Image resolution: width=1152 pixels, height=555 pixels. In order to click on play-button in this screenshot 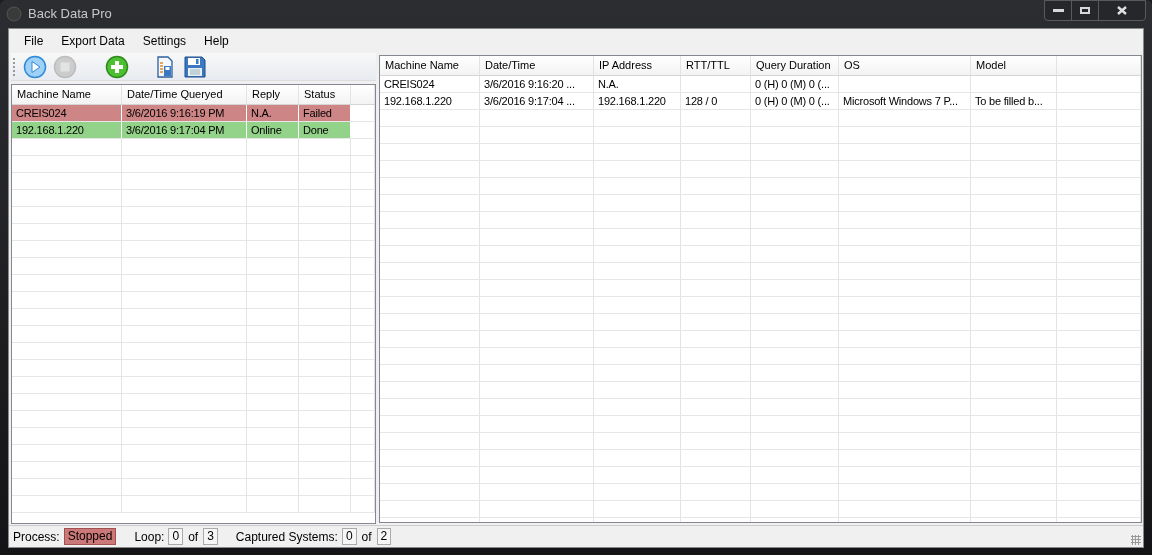, I will do `click(35, 66)`.